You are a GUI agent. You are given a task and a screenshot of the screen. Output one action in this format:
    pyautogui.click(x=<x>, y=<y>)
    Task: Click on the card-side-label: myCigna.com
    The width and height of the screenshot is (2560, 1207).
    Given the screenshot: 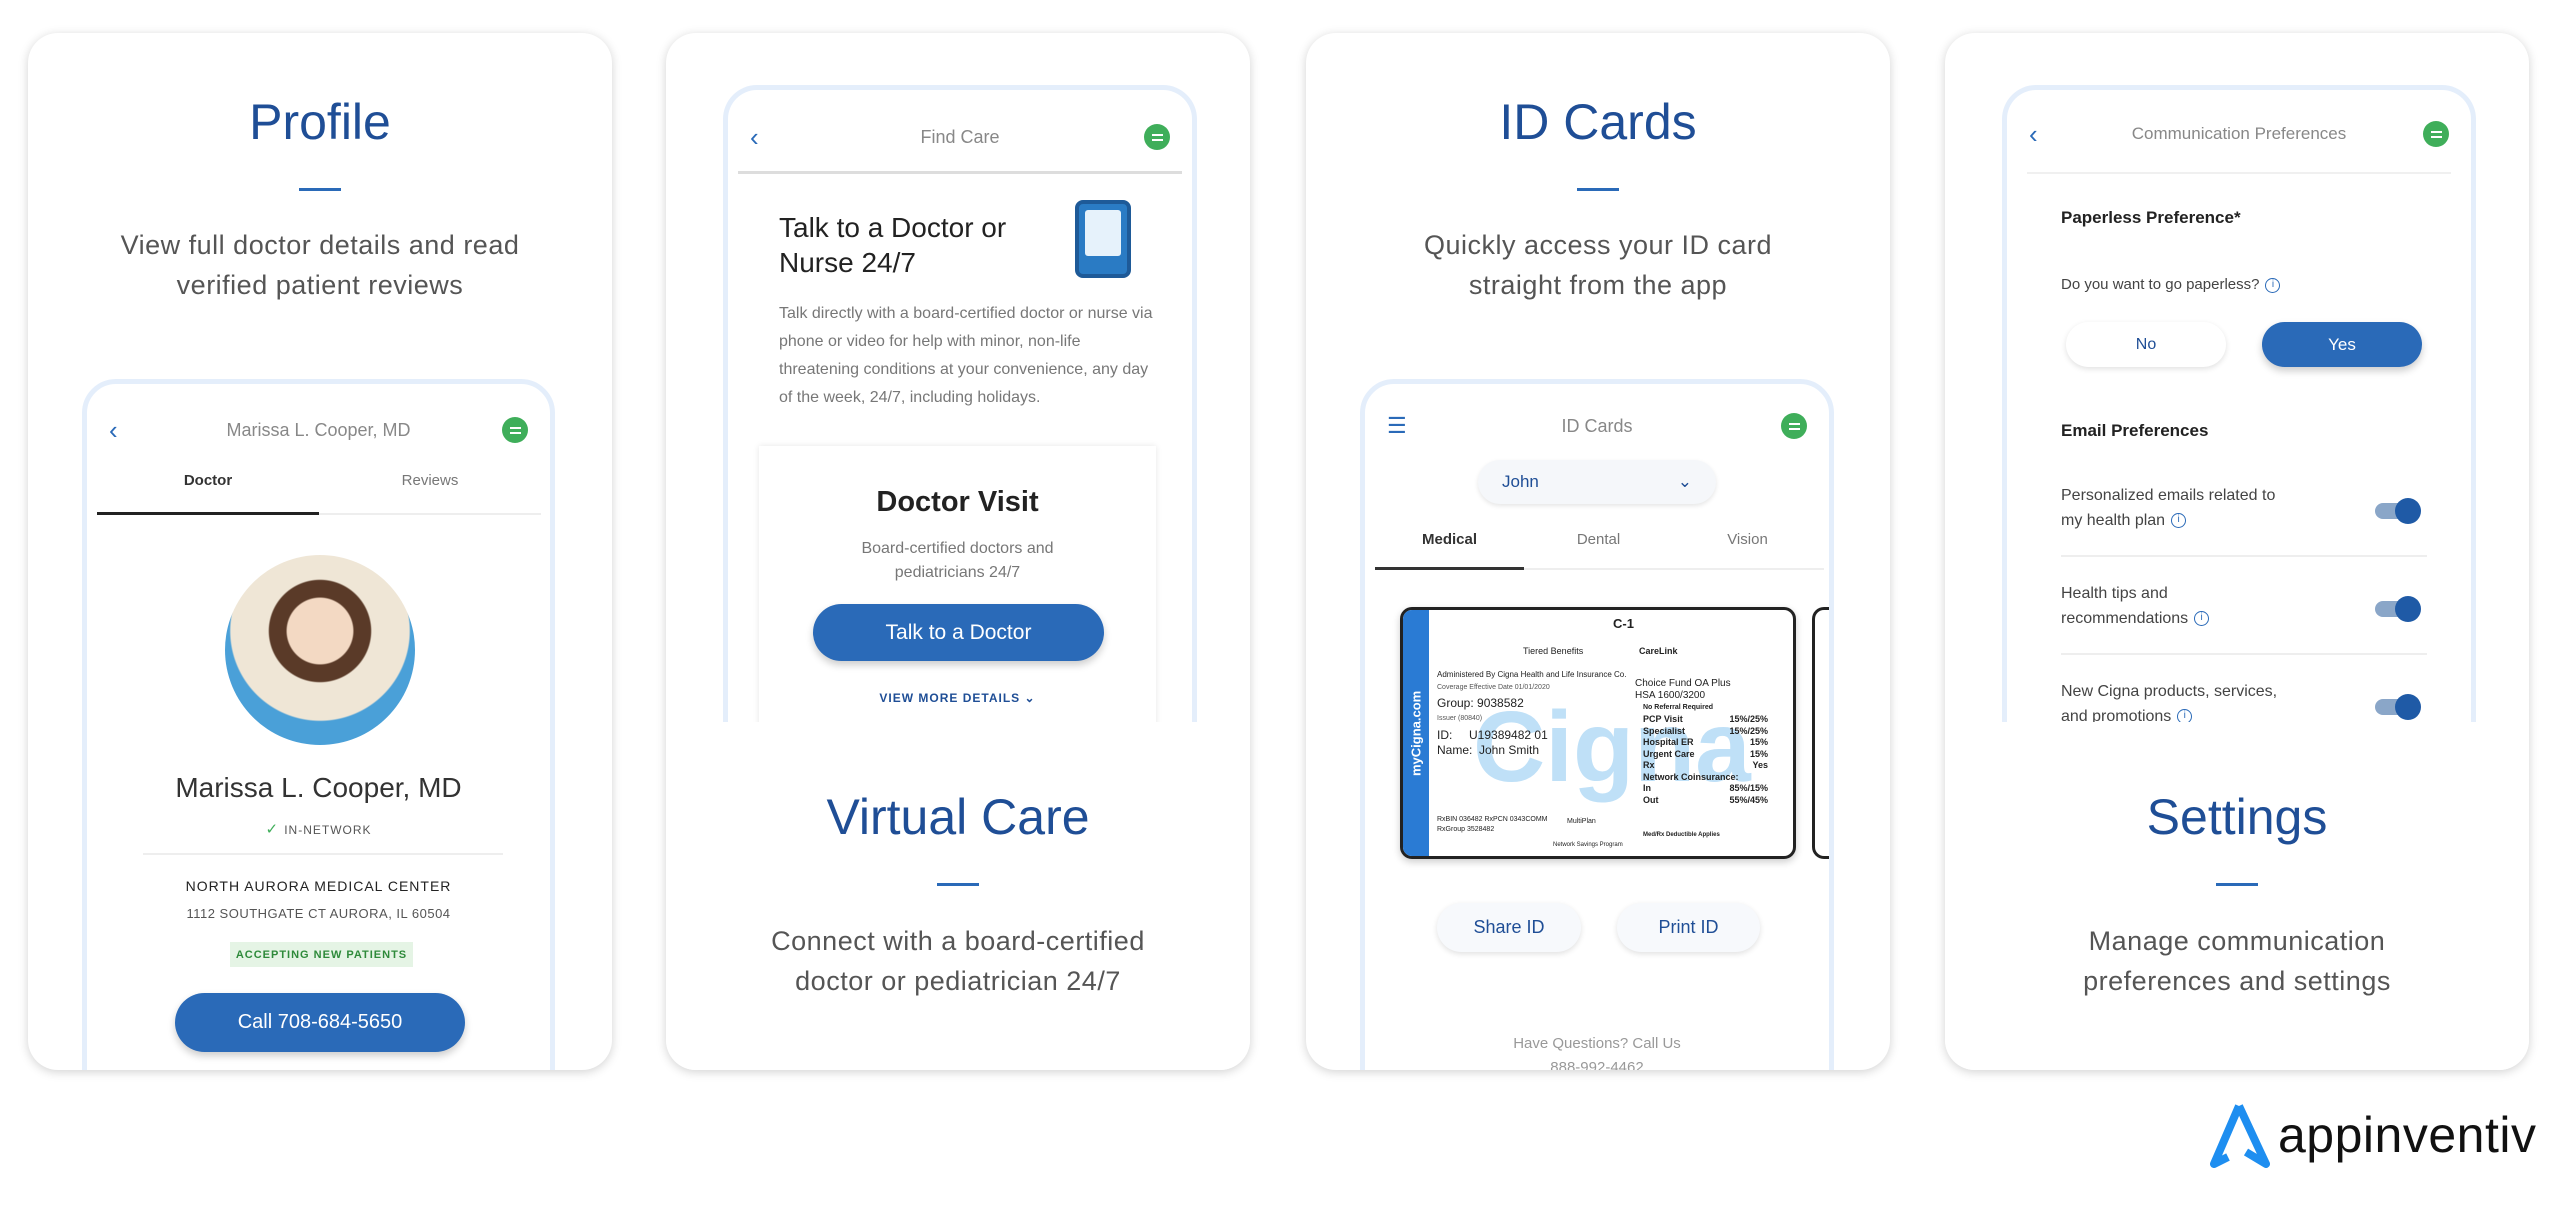 What is the action you would take?
    pyautogui.click(x=1416, y=733)
    